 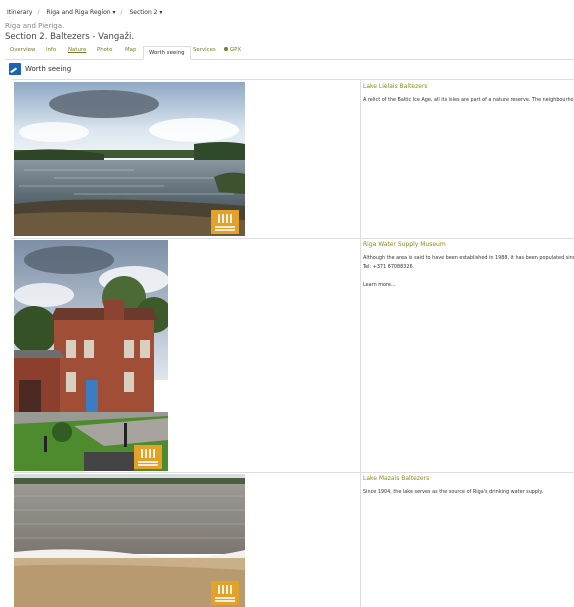 What do you see at coordinates (291, 70) in the screenshot?
I see `section-header: Worth seeing` at bounding box center [291, 70].